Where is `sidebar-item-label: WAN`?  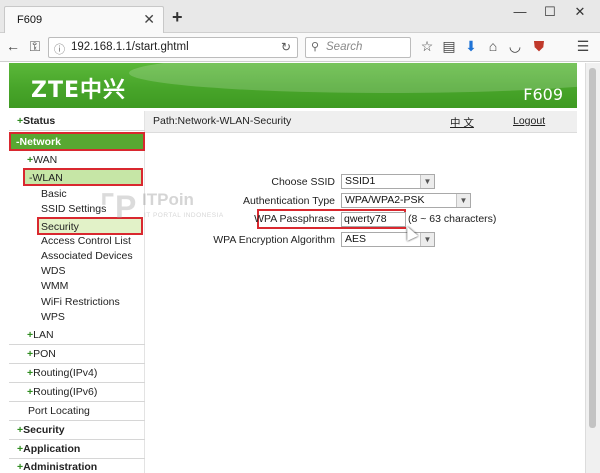
sidebar-item-label: WAN is located at coordinates (45, 160).